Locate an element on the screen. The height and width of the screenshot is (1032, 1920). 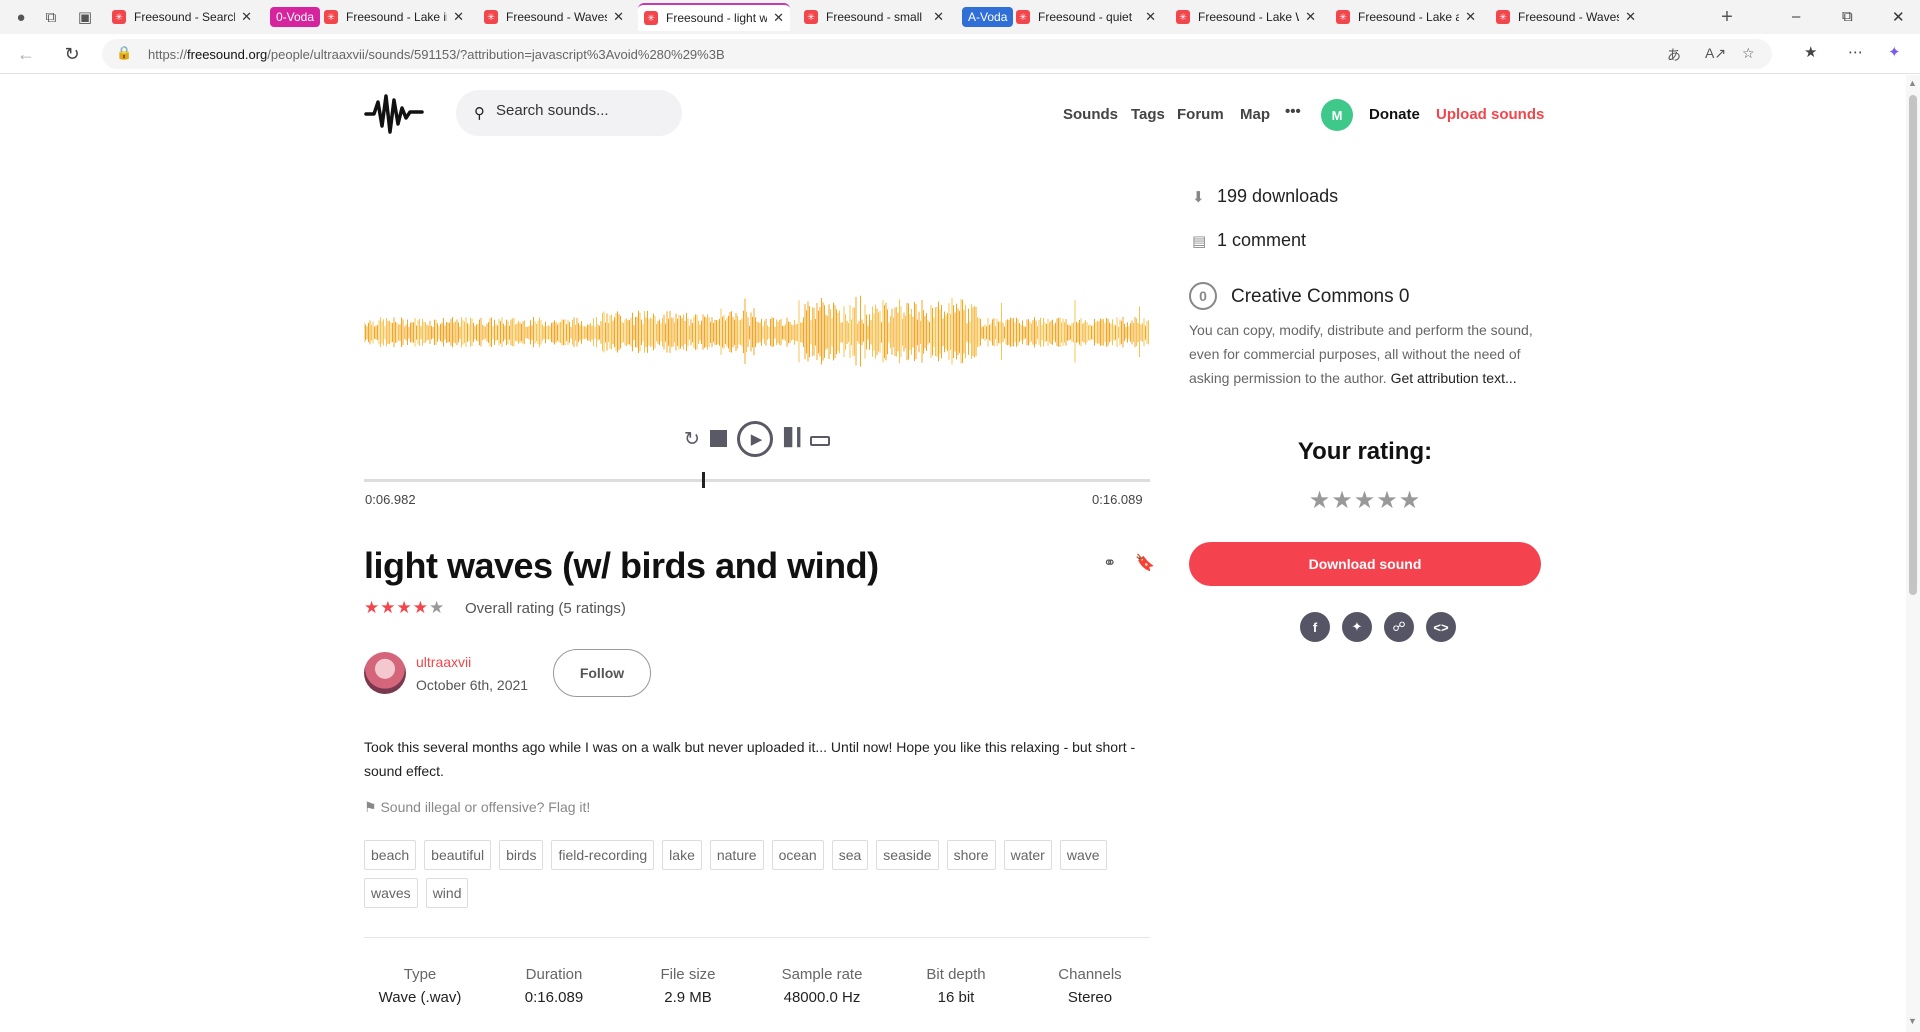
browser-tab: ✳ Freesound - Lake a ✕ is located at coordinates (1406, 17).